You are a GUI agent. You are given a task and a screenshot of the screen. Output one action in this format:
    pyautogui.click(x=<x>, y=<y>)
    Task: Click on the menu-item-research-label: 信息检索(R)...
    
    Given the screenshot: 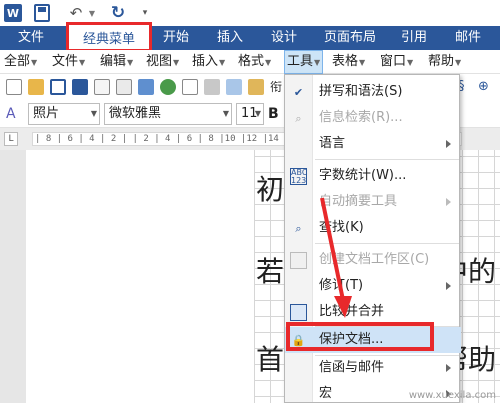 What is the action you would take?
    pyautogui.click(x=361, y=117)
    